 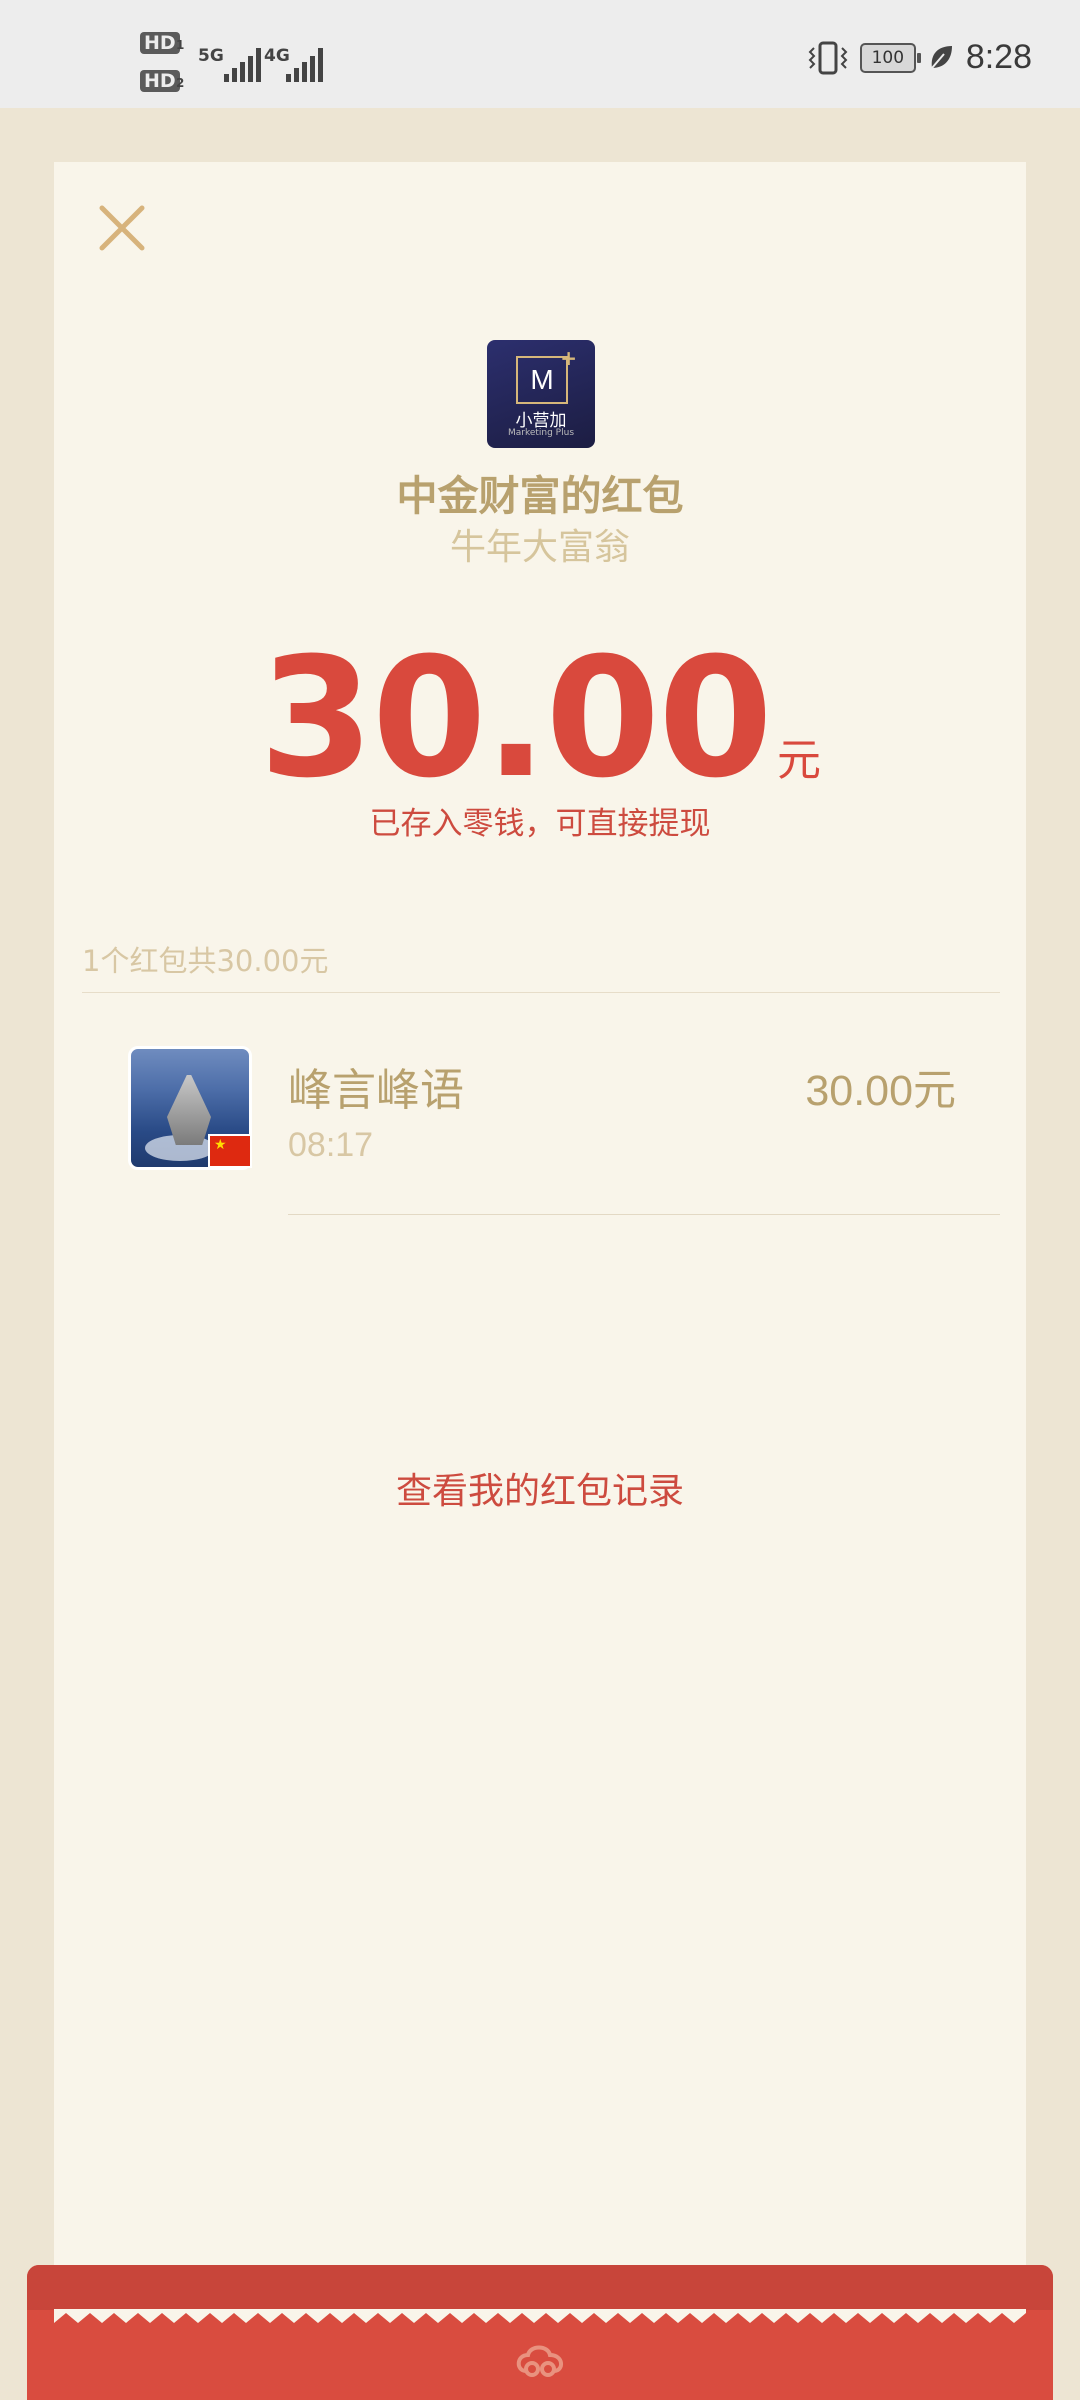 I want to click on amount-display: 30.00 元, so click(x=540, y=718).